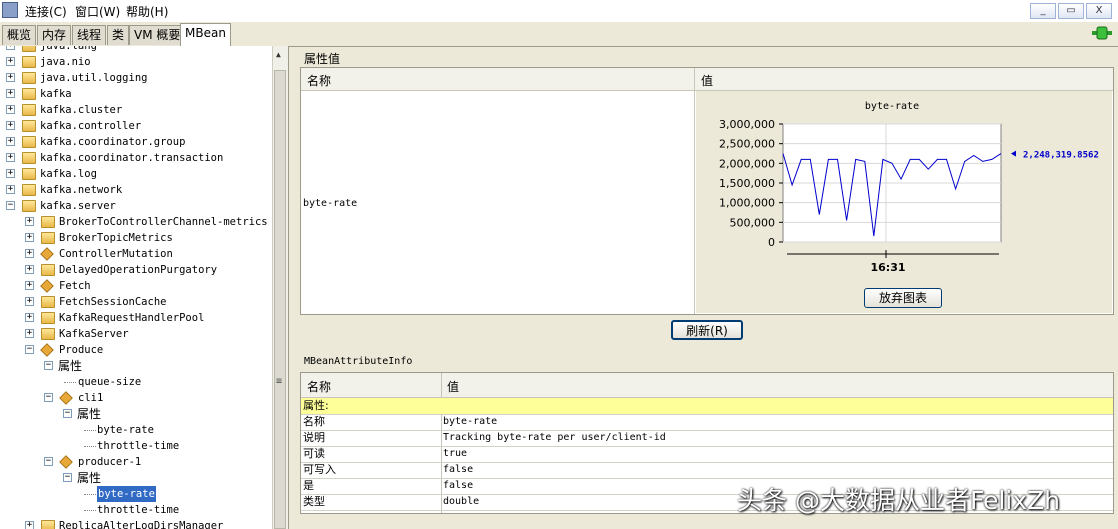 This screenshot has height=529, width=1118. Describe the element at coordinates (707, 438) in the screenshot. I see `info-row: 说明 Tracking byte-rate per user/client-id` at that location.